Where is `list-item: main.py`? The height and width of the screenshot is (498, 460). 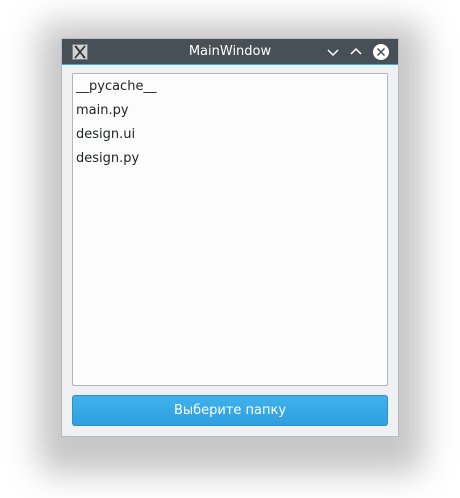
list-item: main.py is located at coordinates (102, 111).